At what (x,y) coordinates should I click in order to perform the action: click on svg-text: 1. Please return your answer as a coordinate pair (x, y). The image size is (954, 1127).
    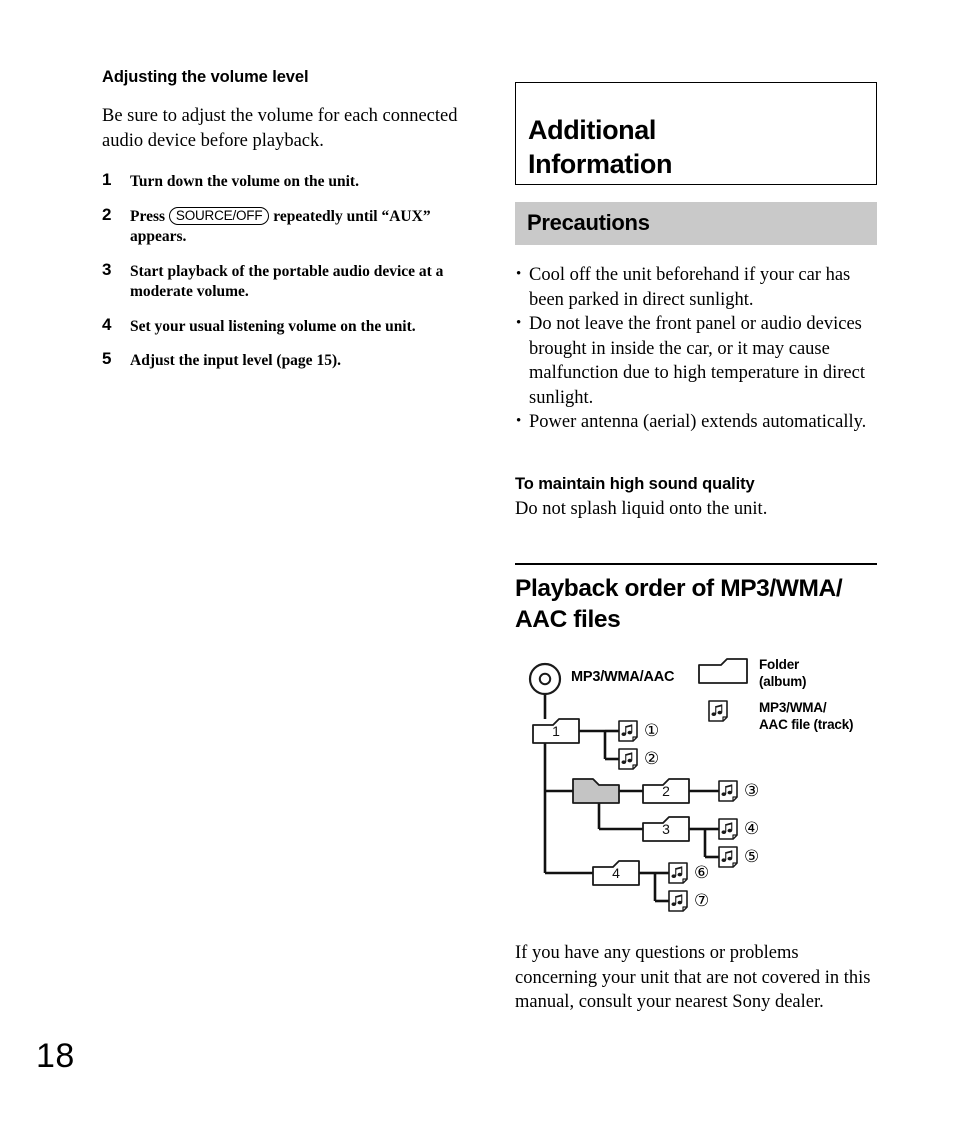
    Looking at the image, I should click on (556, 731).